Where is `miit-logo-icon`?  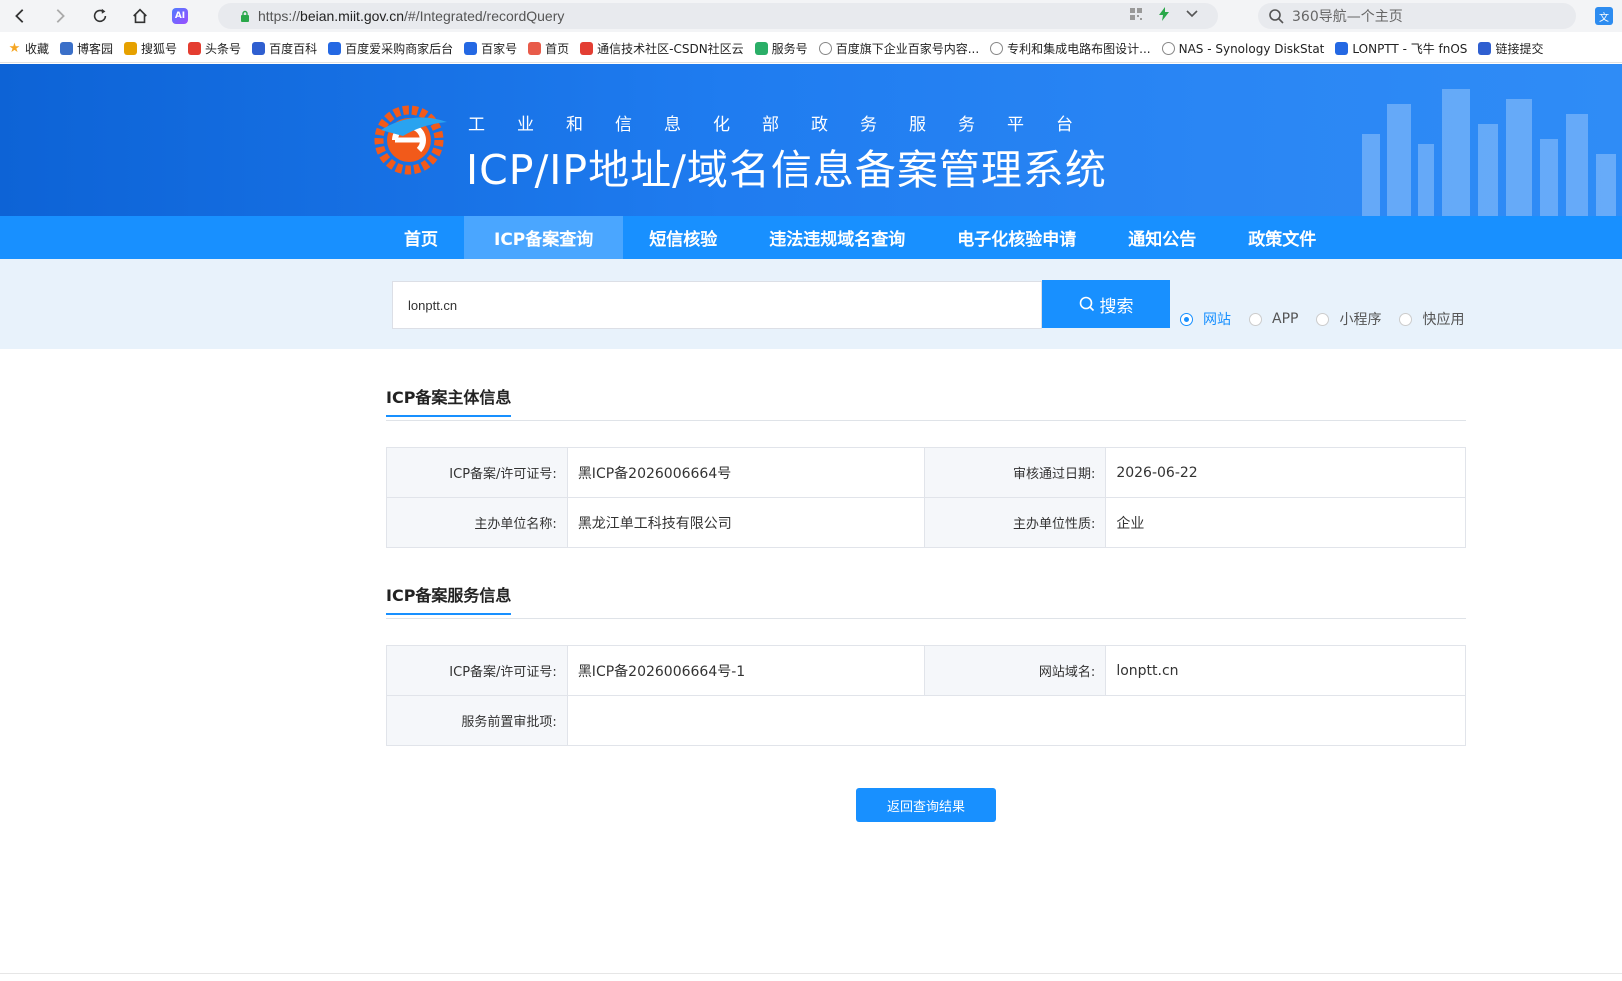 miit-logo-icon is located at coordinates (410, 140).